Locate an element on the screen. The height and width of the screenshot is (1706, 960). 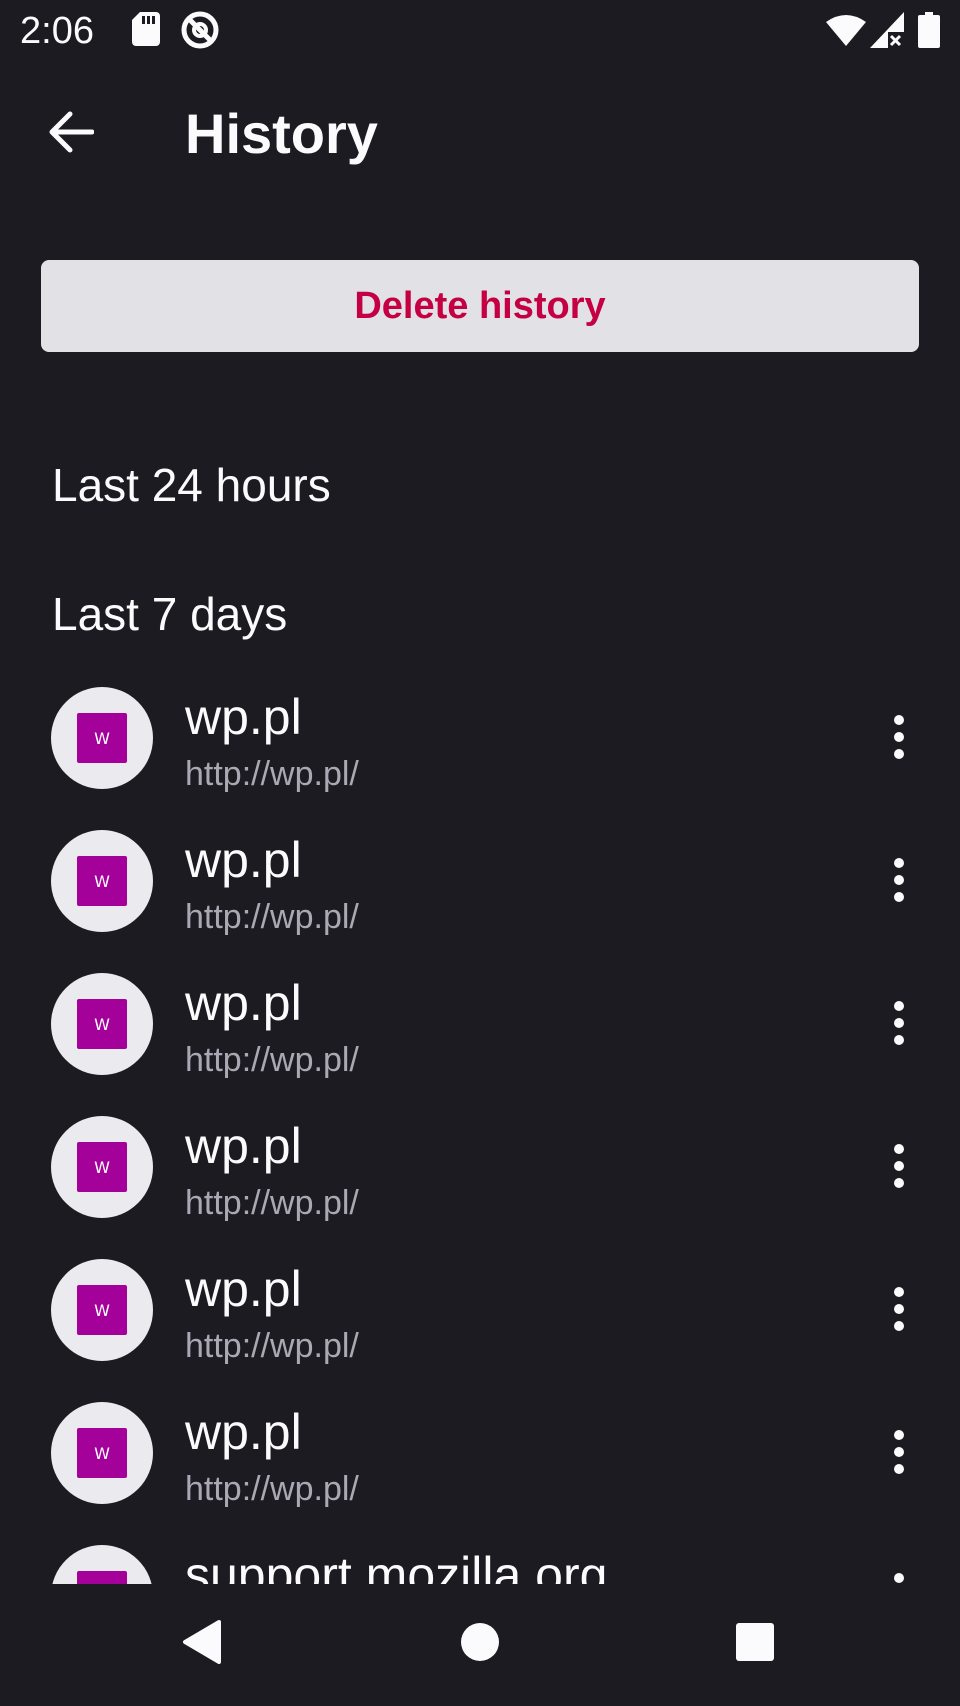
section-last-7-days: Last 7 days is located at coordinates (169, 614).